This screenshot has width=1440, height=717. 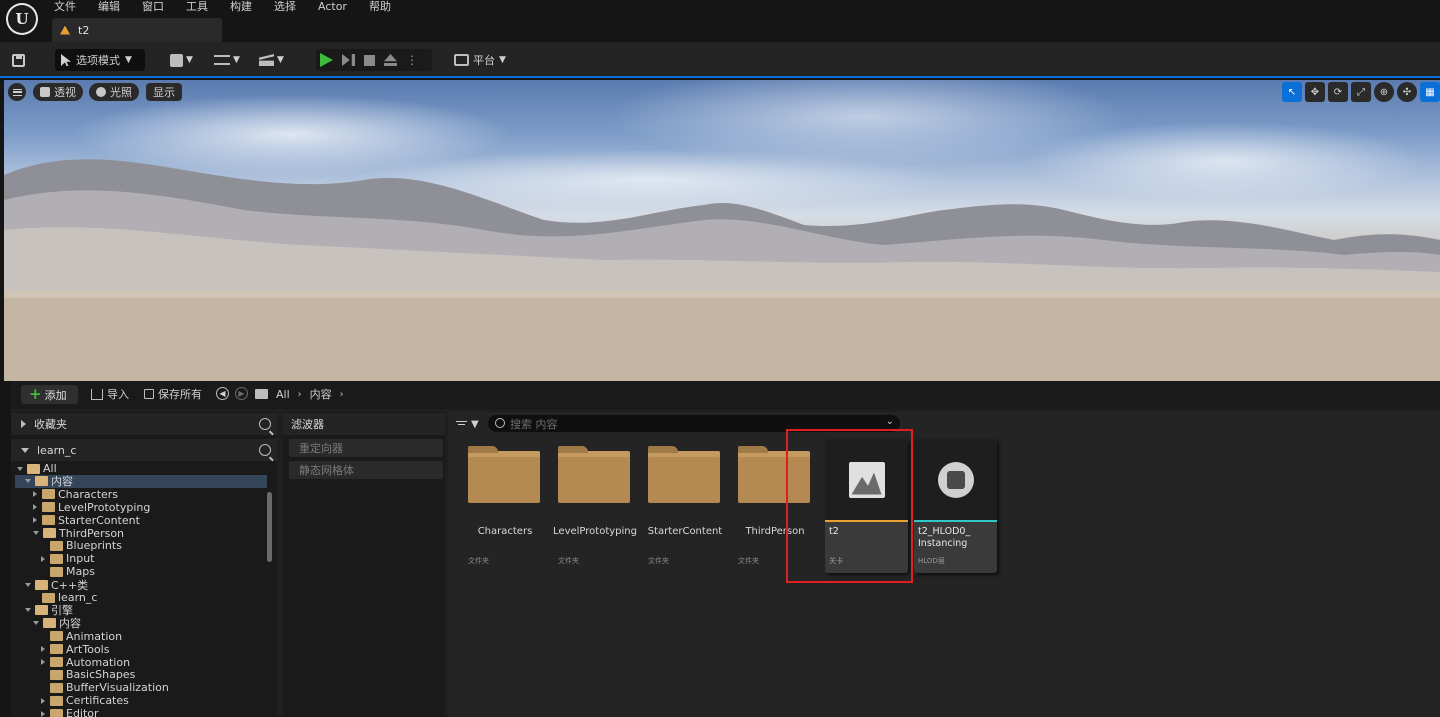 What do you see at coordinates (283, 394) in the screenshot?
I see `breadcrumb-item-all: All` at bounding box center [283, 394].